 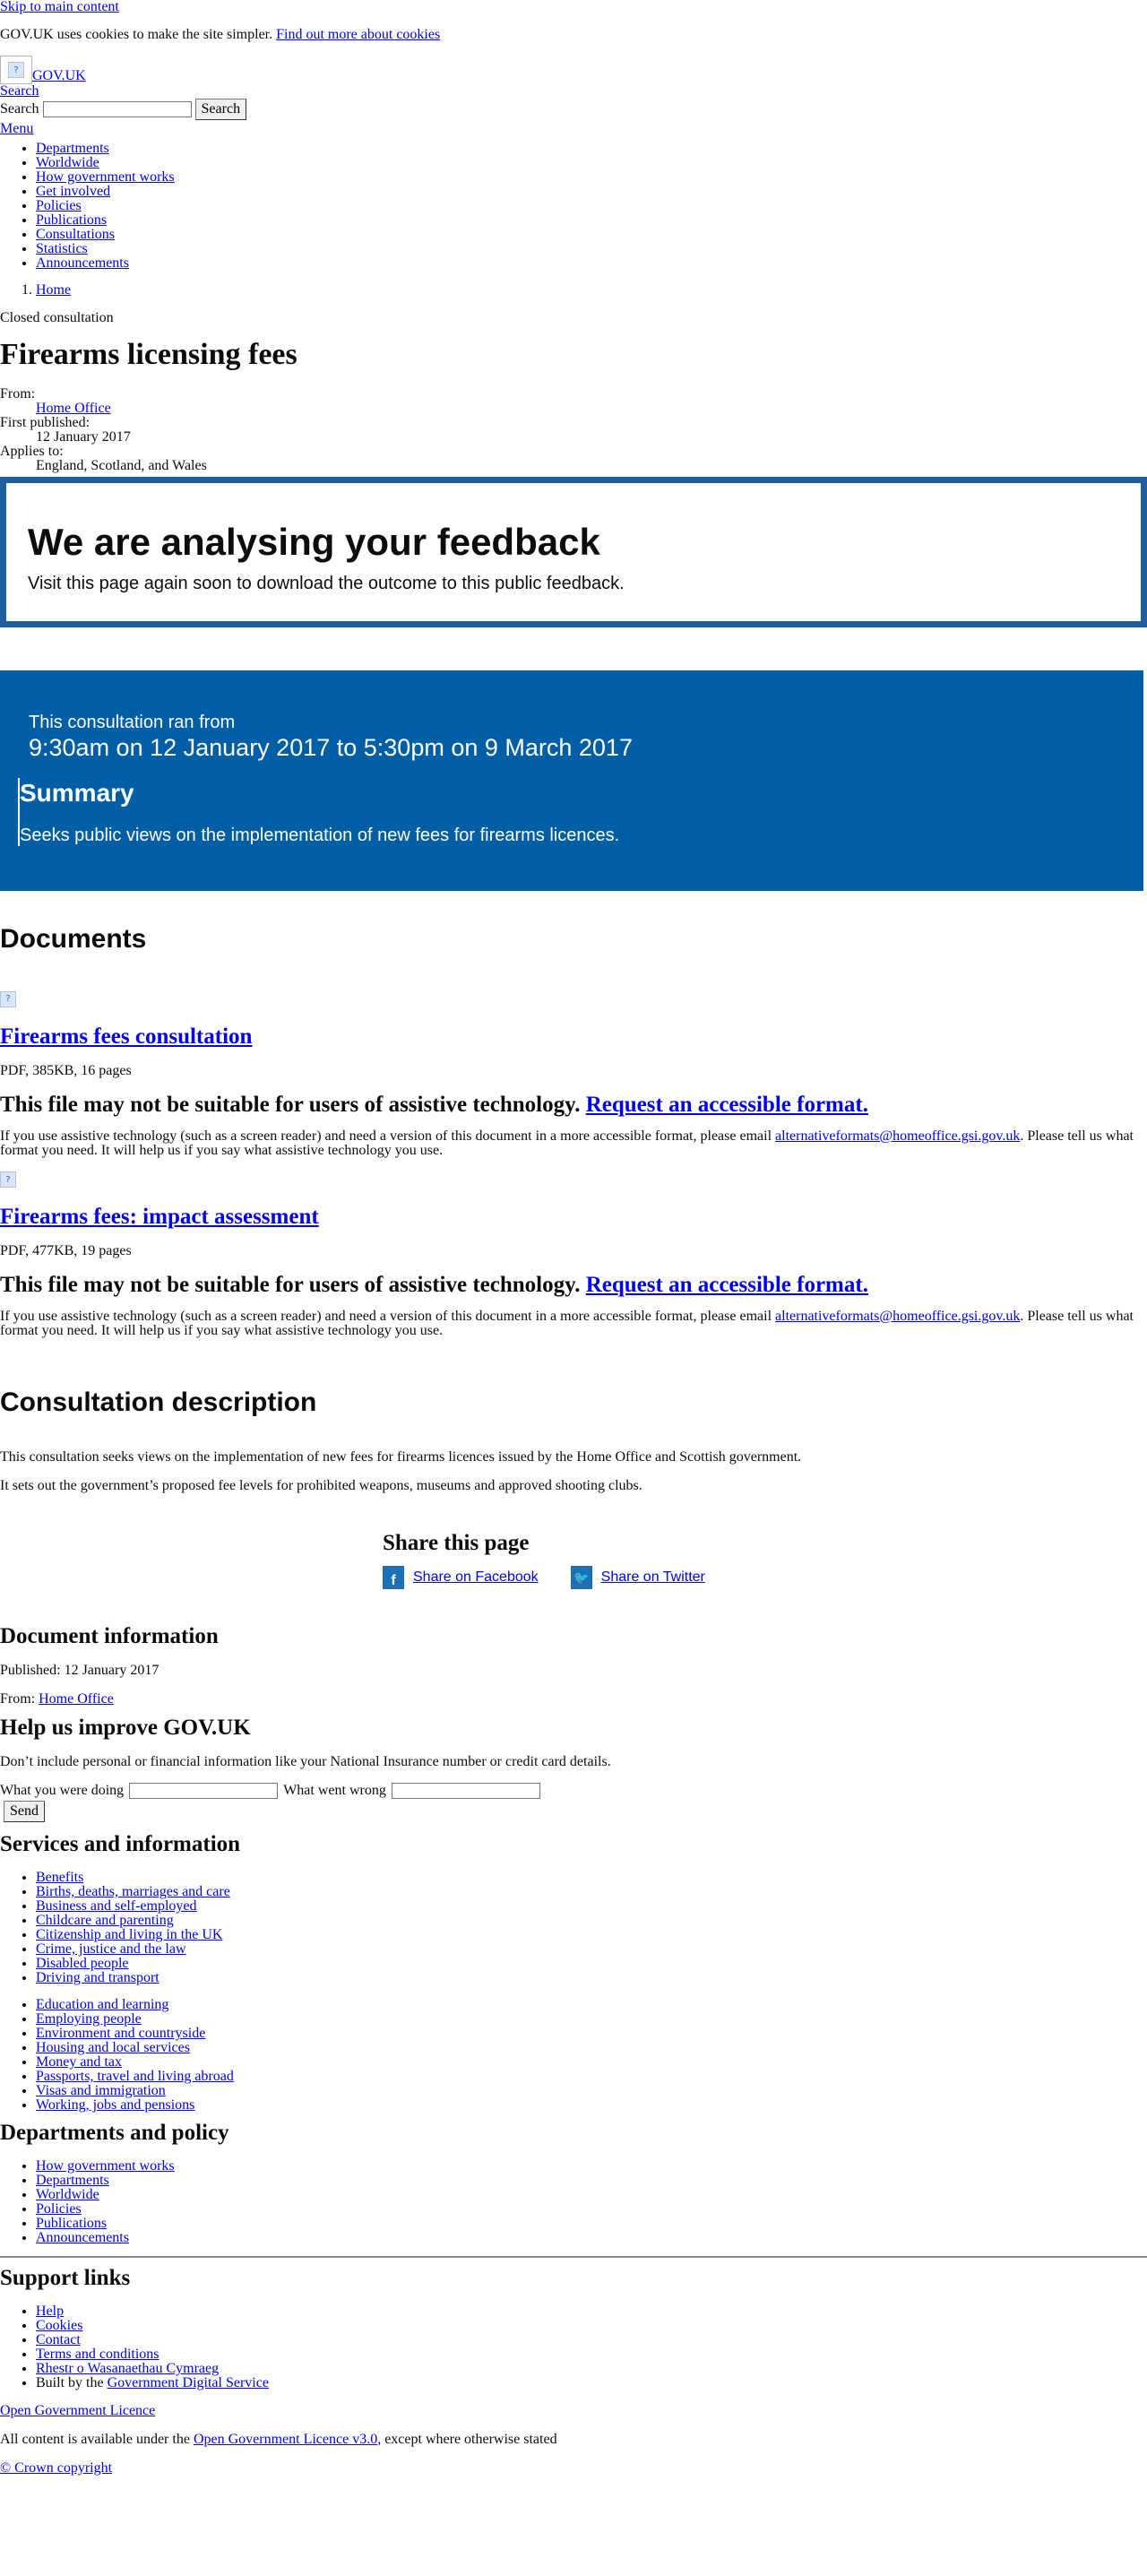 I want to click on services-link: Childcare and parenting, so click(x=105, y=1920).